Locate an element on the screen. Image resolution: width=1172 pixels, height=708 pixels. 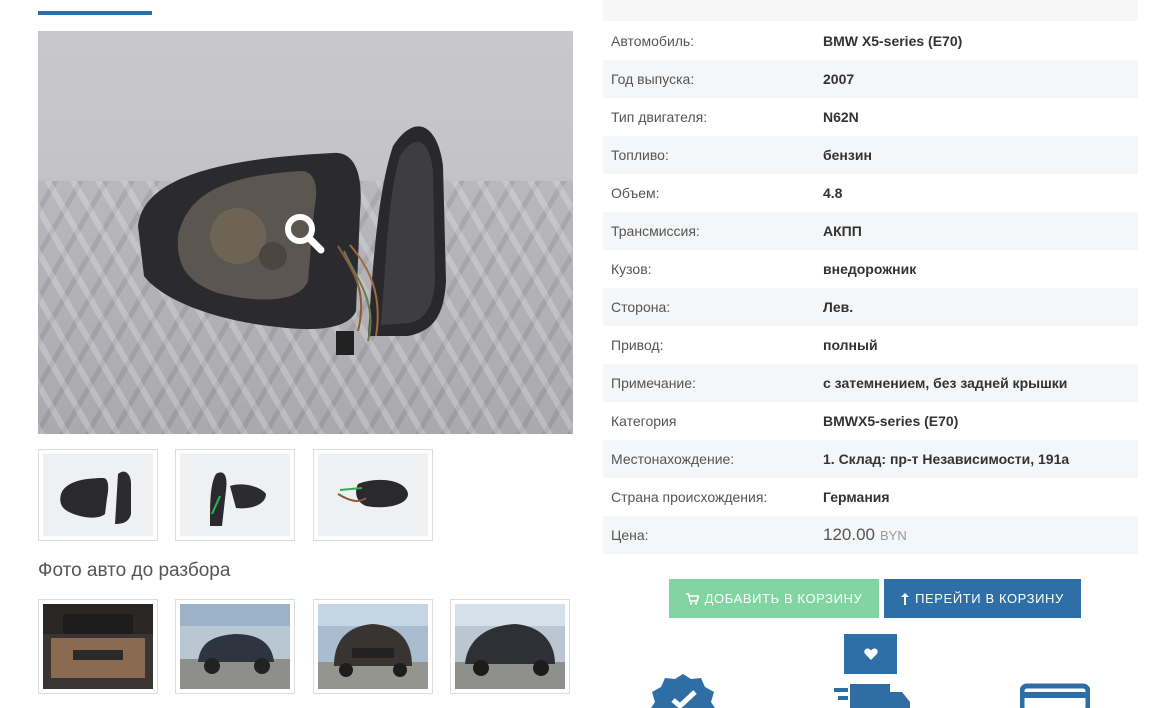
spec-value: 2007 is located at coordinates (839, 79).